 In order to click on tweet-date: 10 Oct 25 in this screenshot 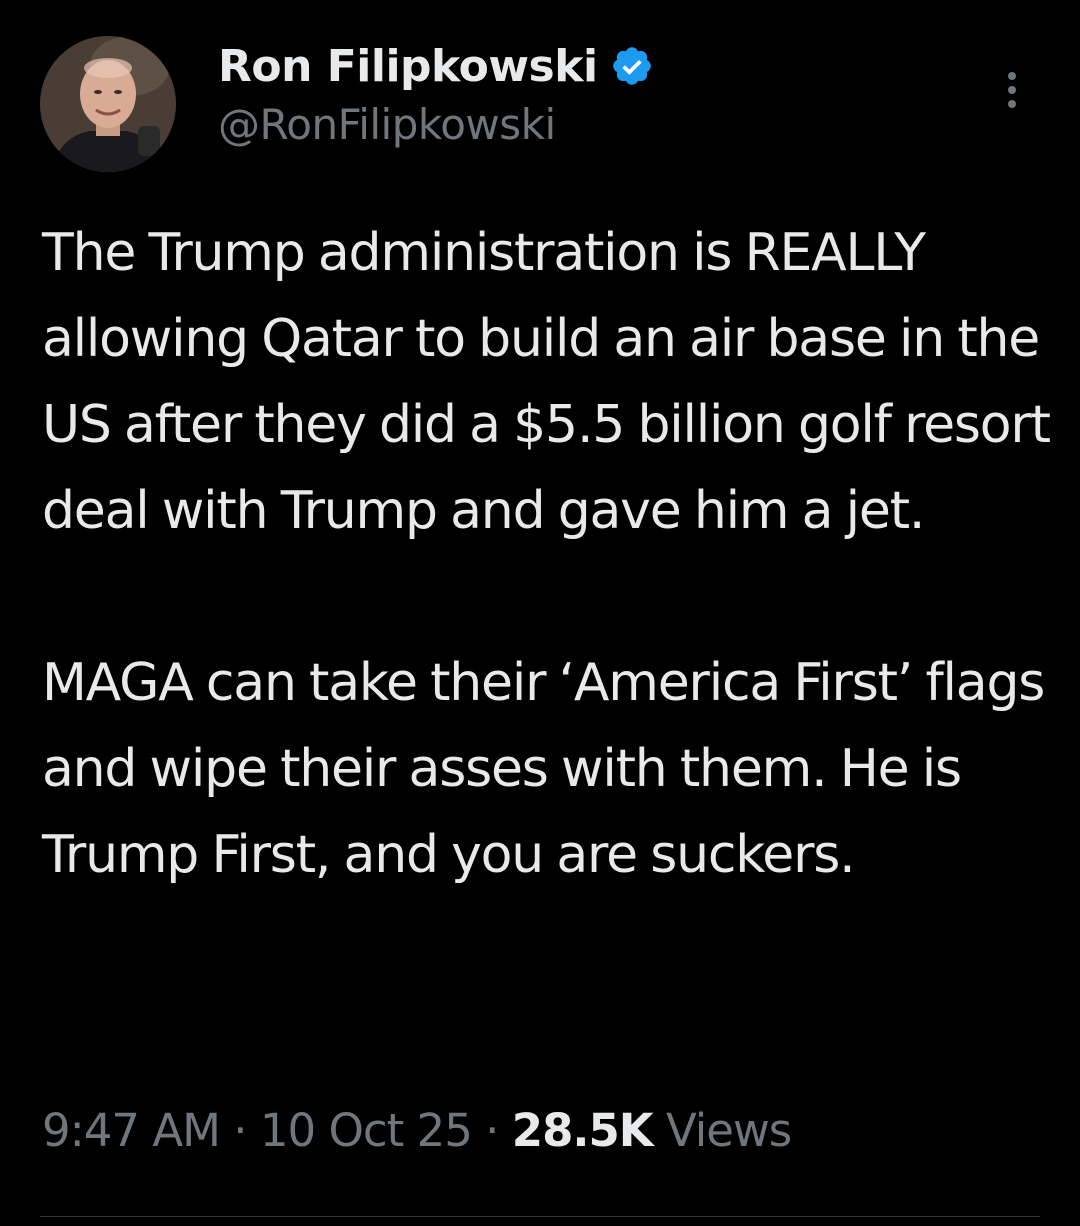, I will do `click(366, 1130)`.